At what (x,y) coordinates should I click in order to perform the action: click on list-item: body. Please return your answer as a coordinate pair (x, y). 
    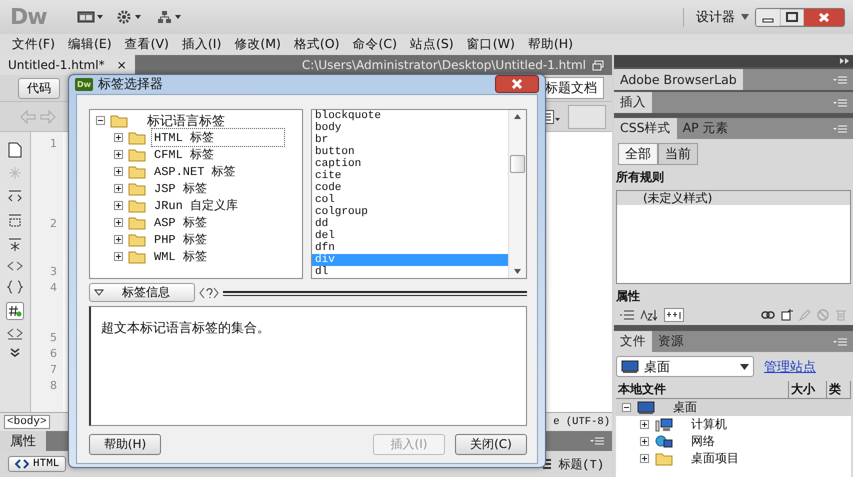
    Looking at the image, I should click on (410, 128).